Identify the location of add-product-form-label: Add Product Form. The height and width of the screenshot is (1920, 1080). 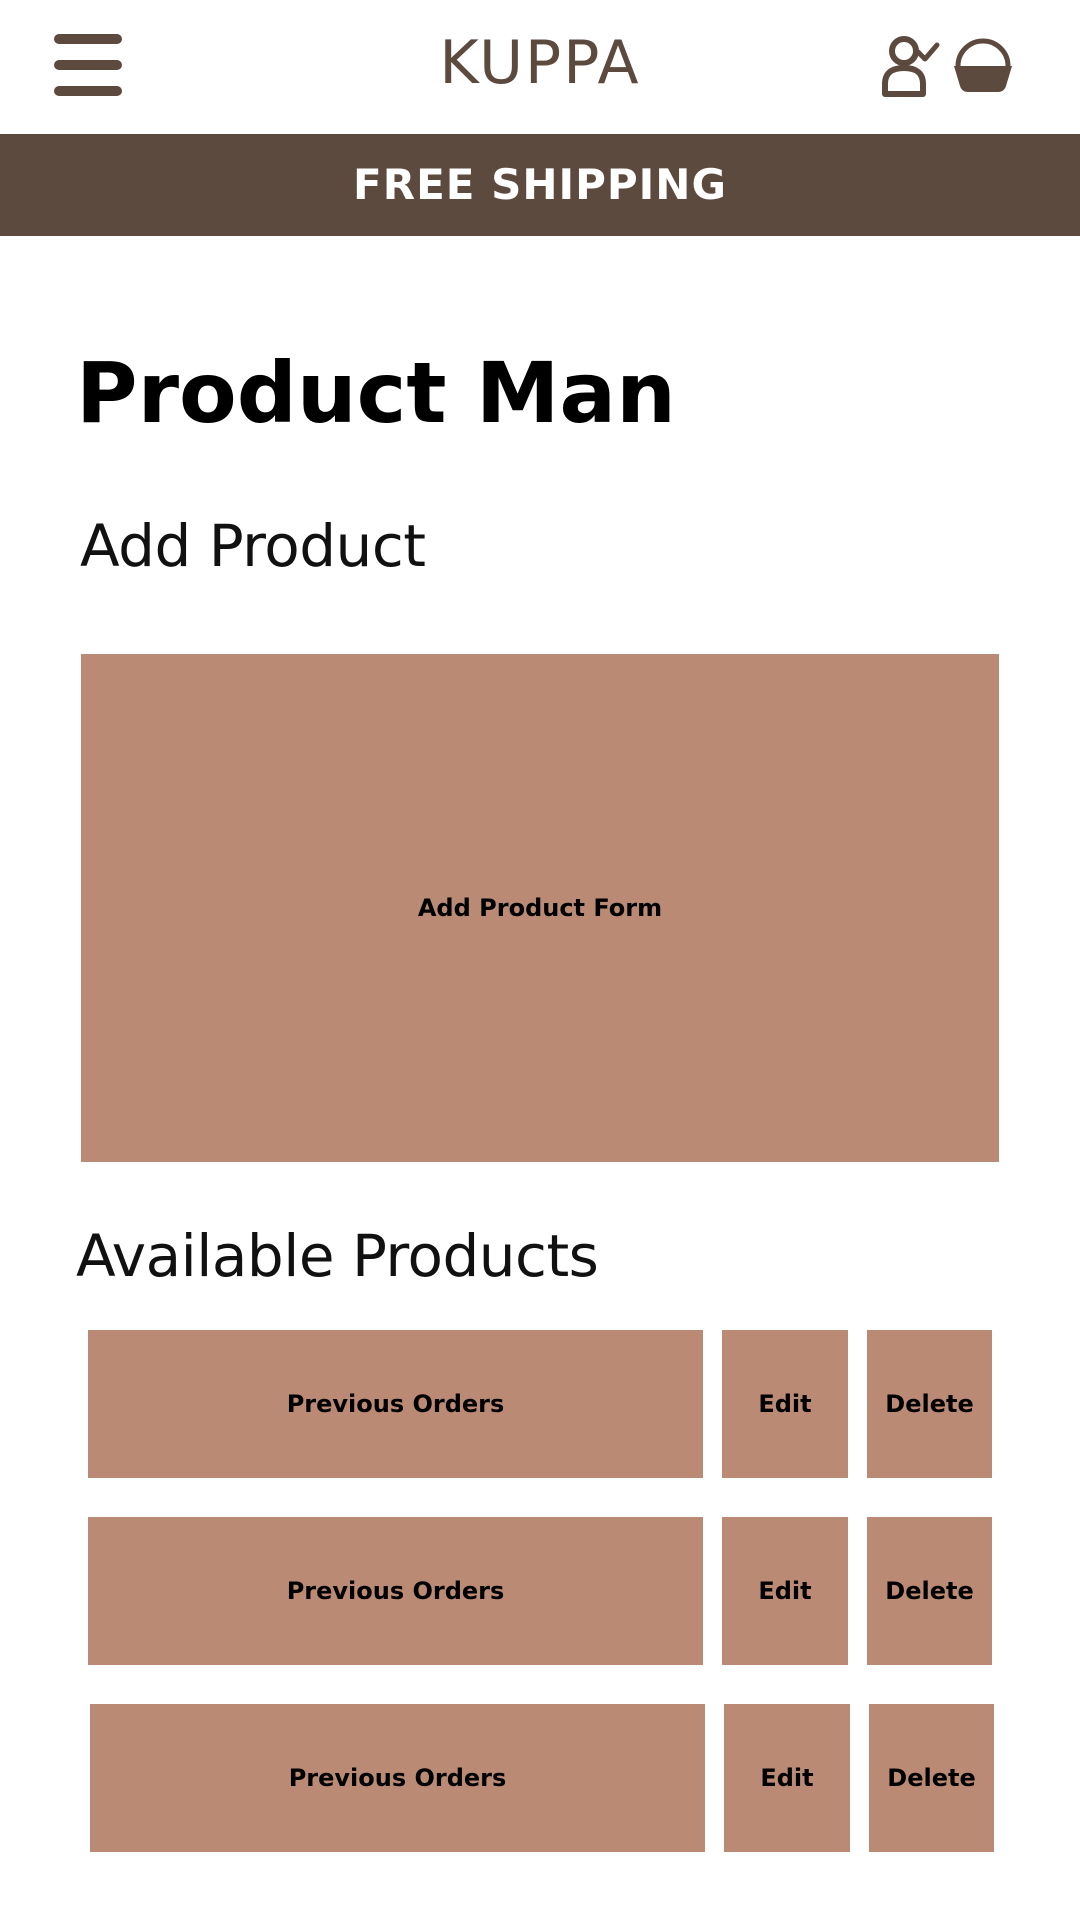
(540, 908).